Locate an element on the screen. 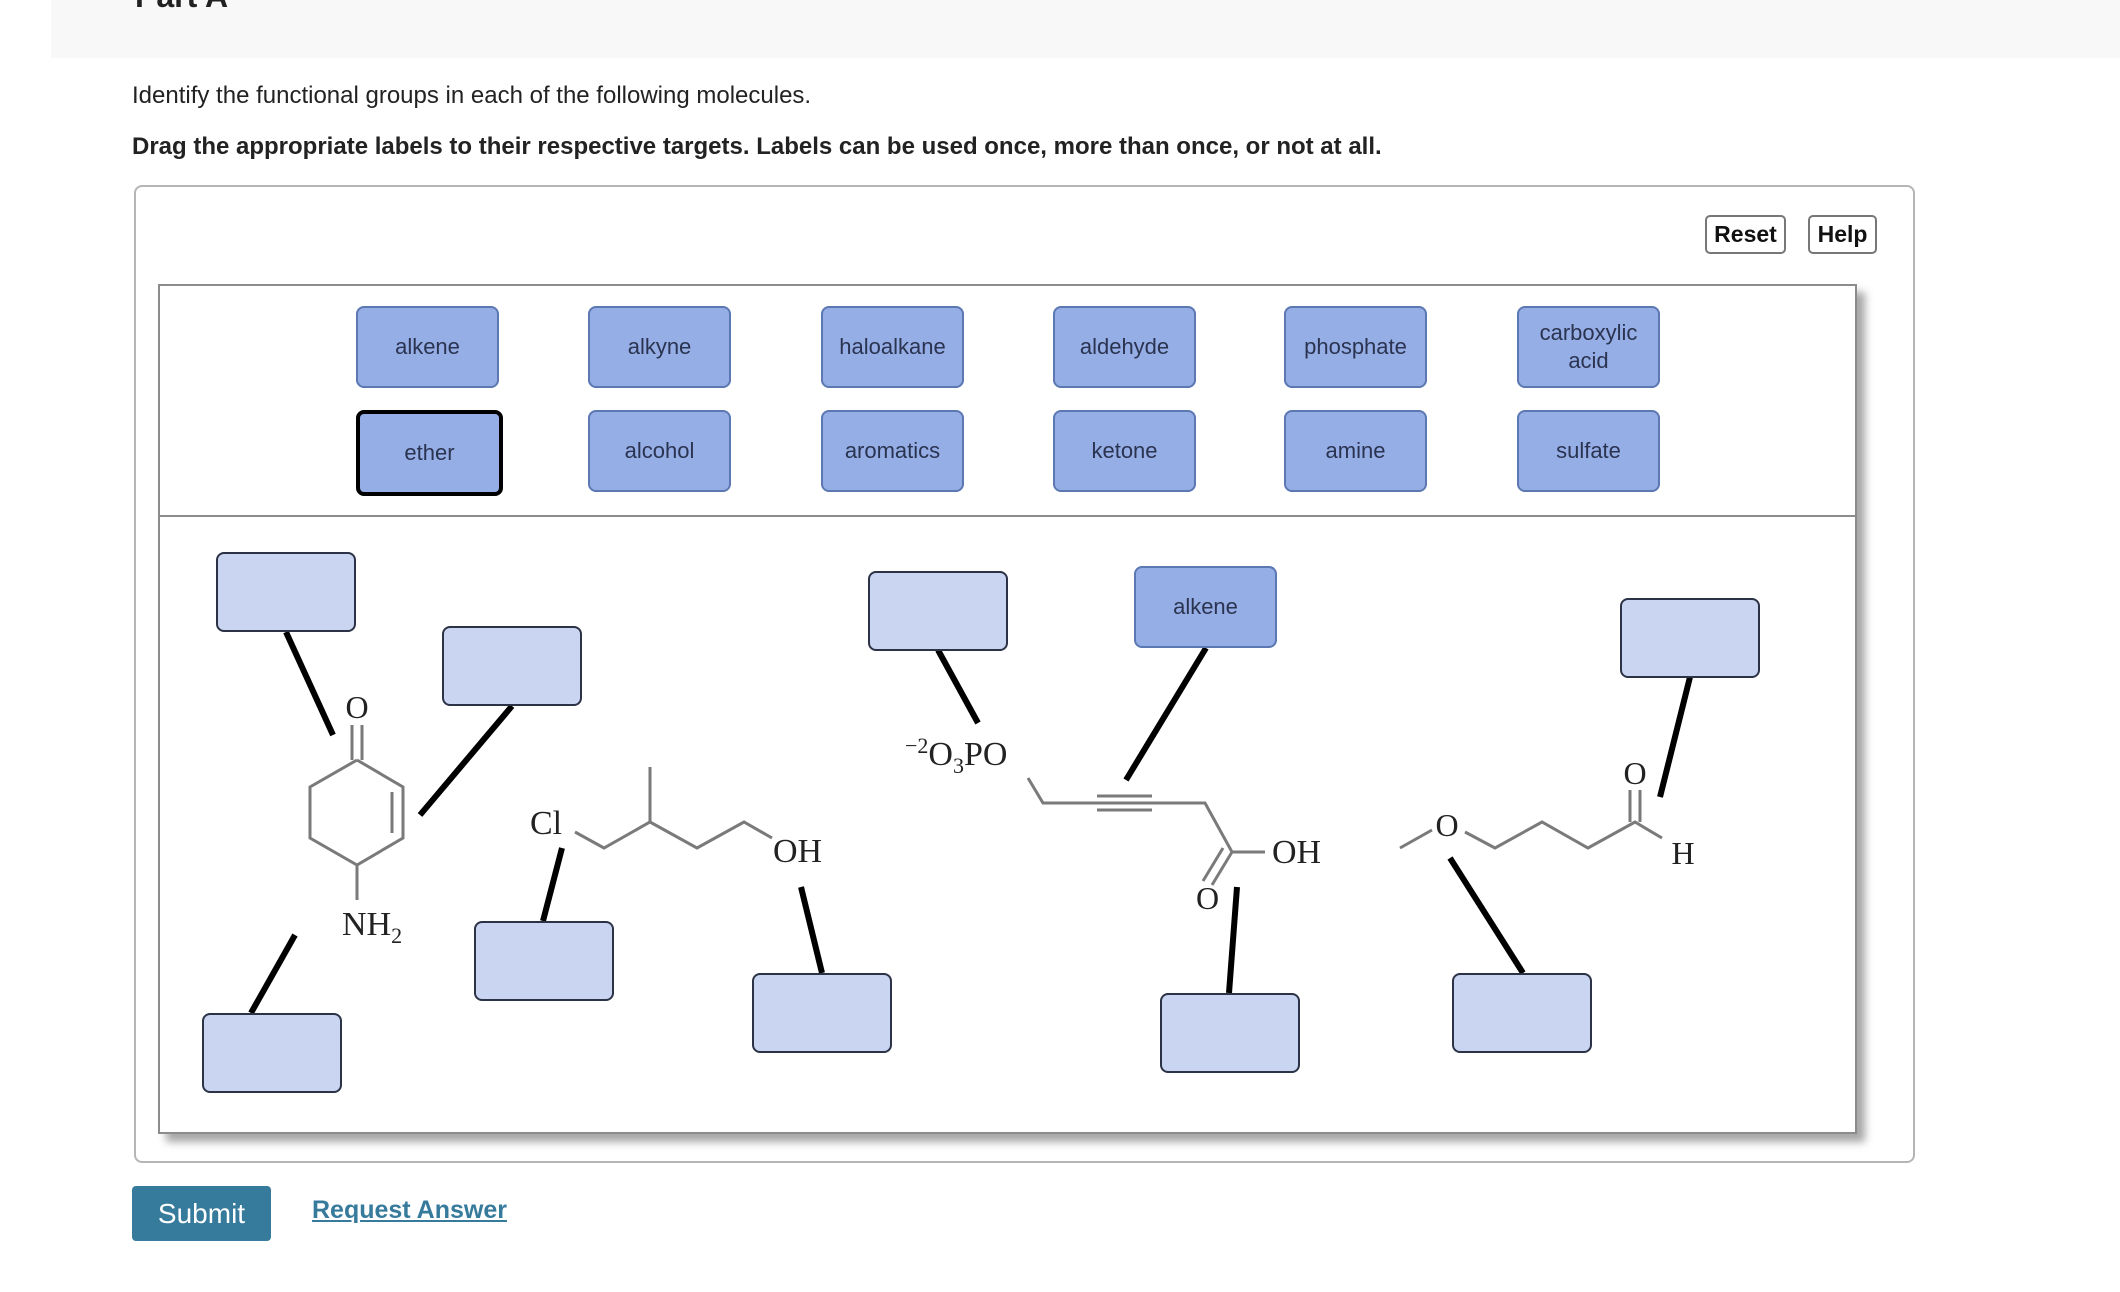 This screenshot has height=1292, width=2120. drop-target-amine is located at coordinates (272, 1053).